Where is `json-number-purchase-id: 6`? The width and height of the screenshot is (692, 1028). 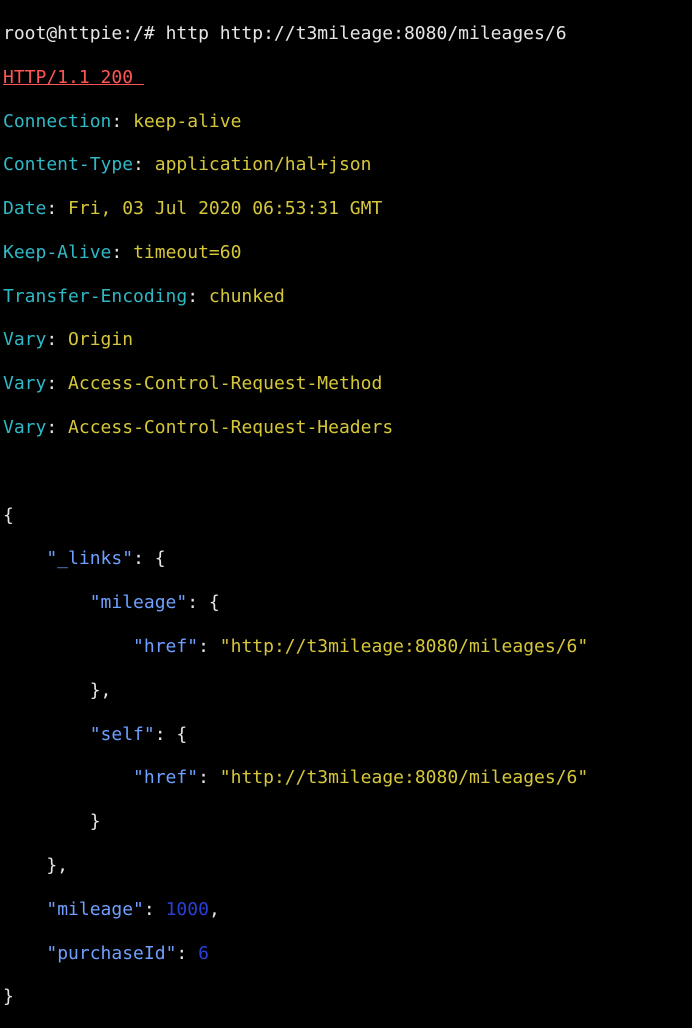
json-number-purchase-id: 6 is located at coordinates (203, 953).